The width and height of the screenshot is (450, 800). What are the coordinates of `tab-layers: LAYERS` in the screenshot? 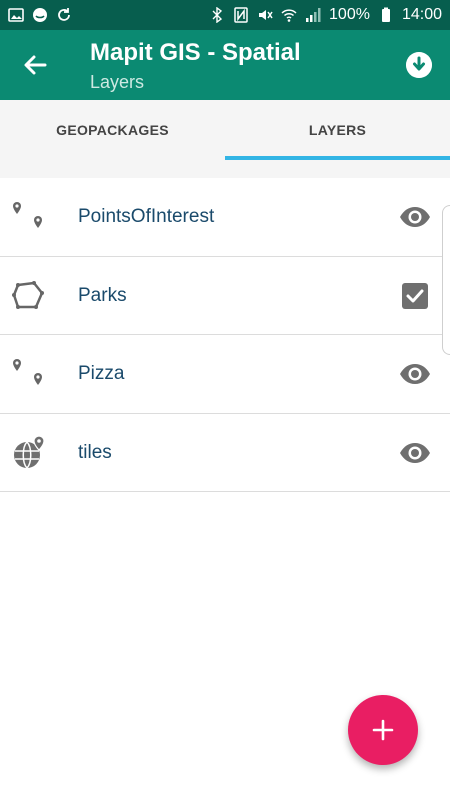 It's located at (337, 130).